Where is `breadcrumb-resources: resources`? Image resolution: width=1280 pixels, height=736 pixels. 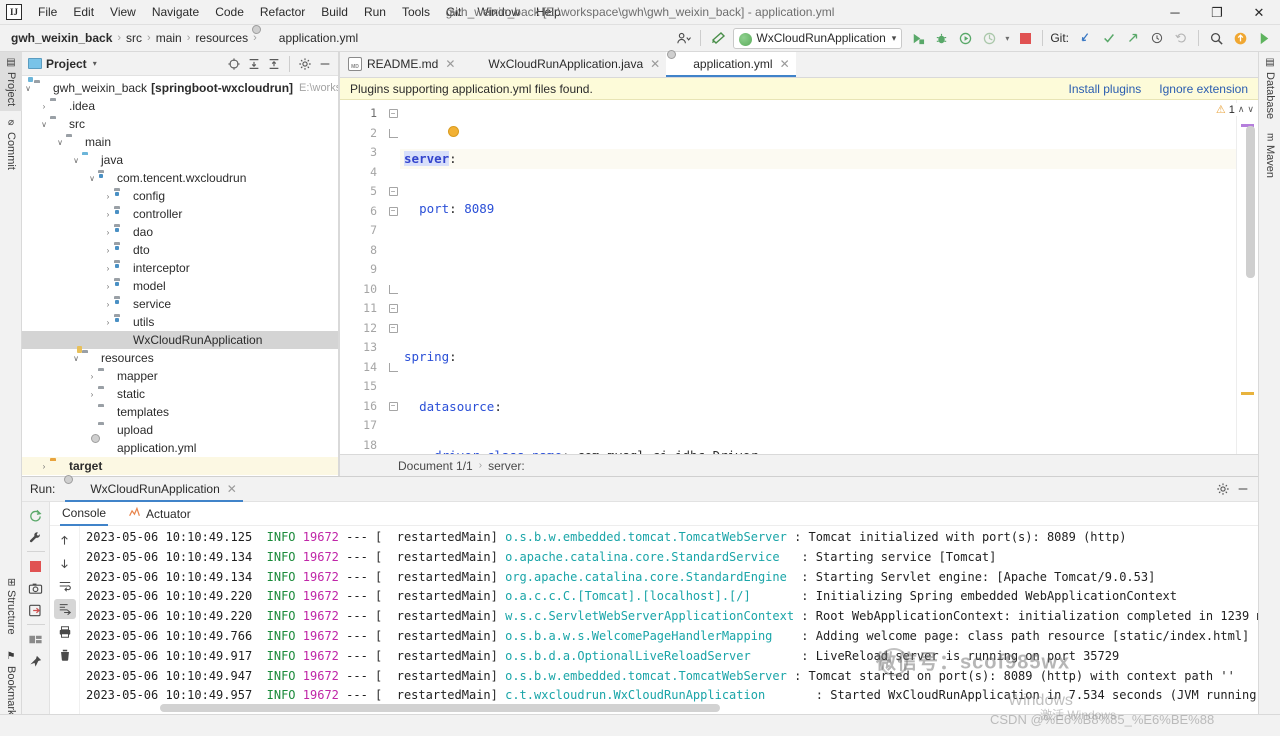
breadcrumb-resources: resources is located at coordinates (221, 38).